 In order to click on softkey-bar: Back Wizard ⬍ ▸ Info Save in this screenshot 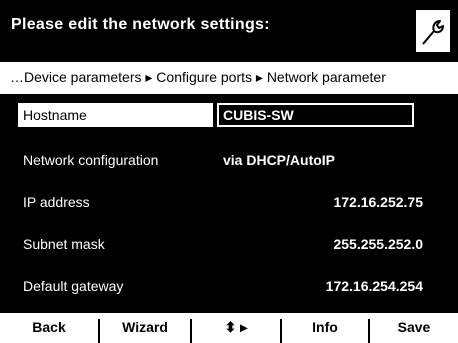, I will do `click(229, 328)`.